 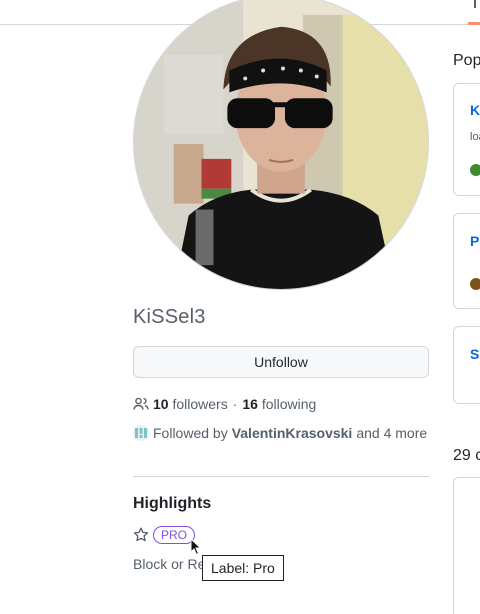 I want to click on section-divider, so click(x=281, y=476).